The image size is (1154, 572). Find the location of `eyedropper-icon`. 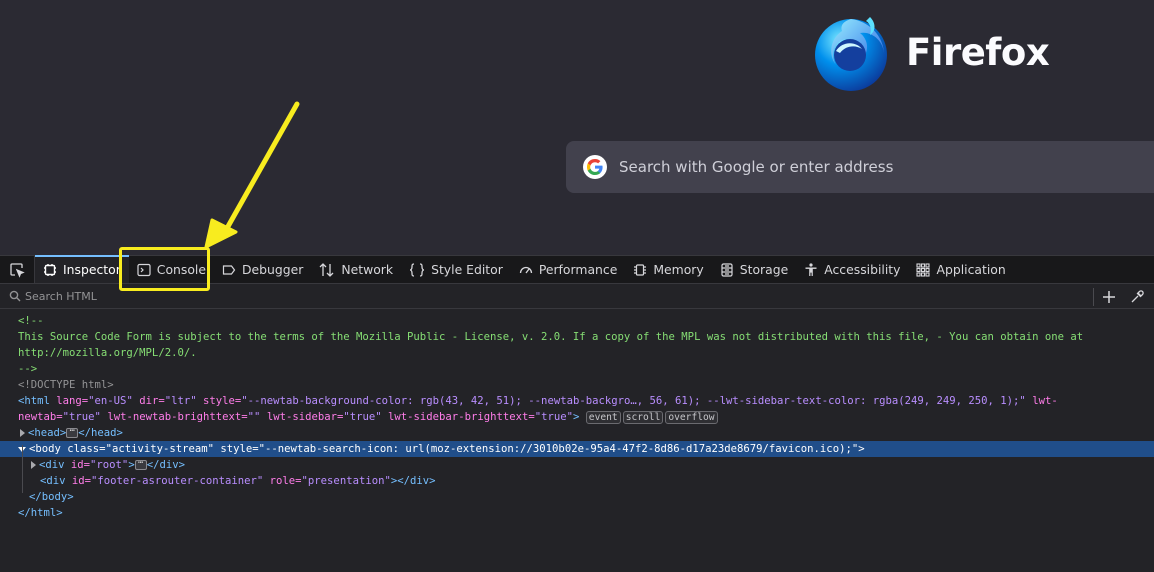

eyedropper-icon is located at coordinates (1137, 296).